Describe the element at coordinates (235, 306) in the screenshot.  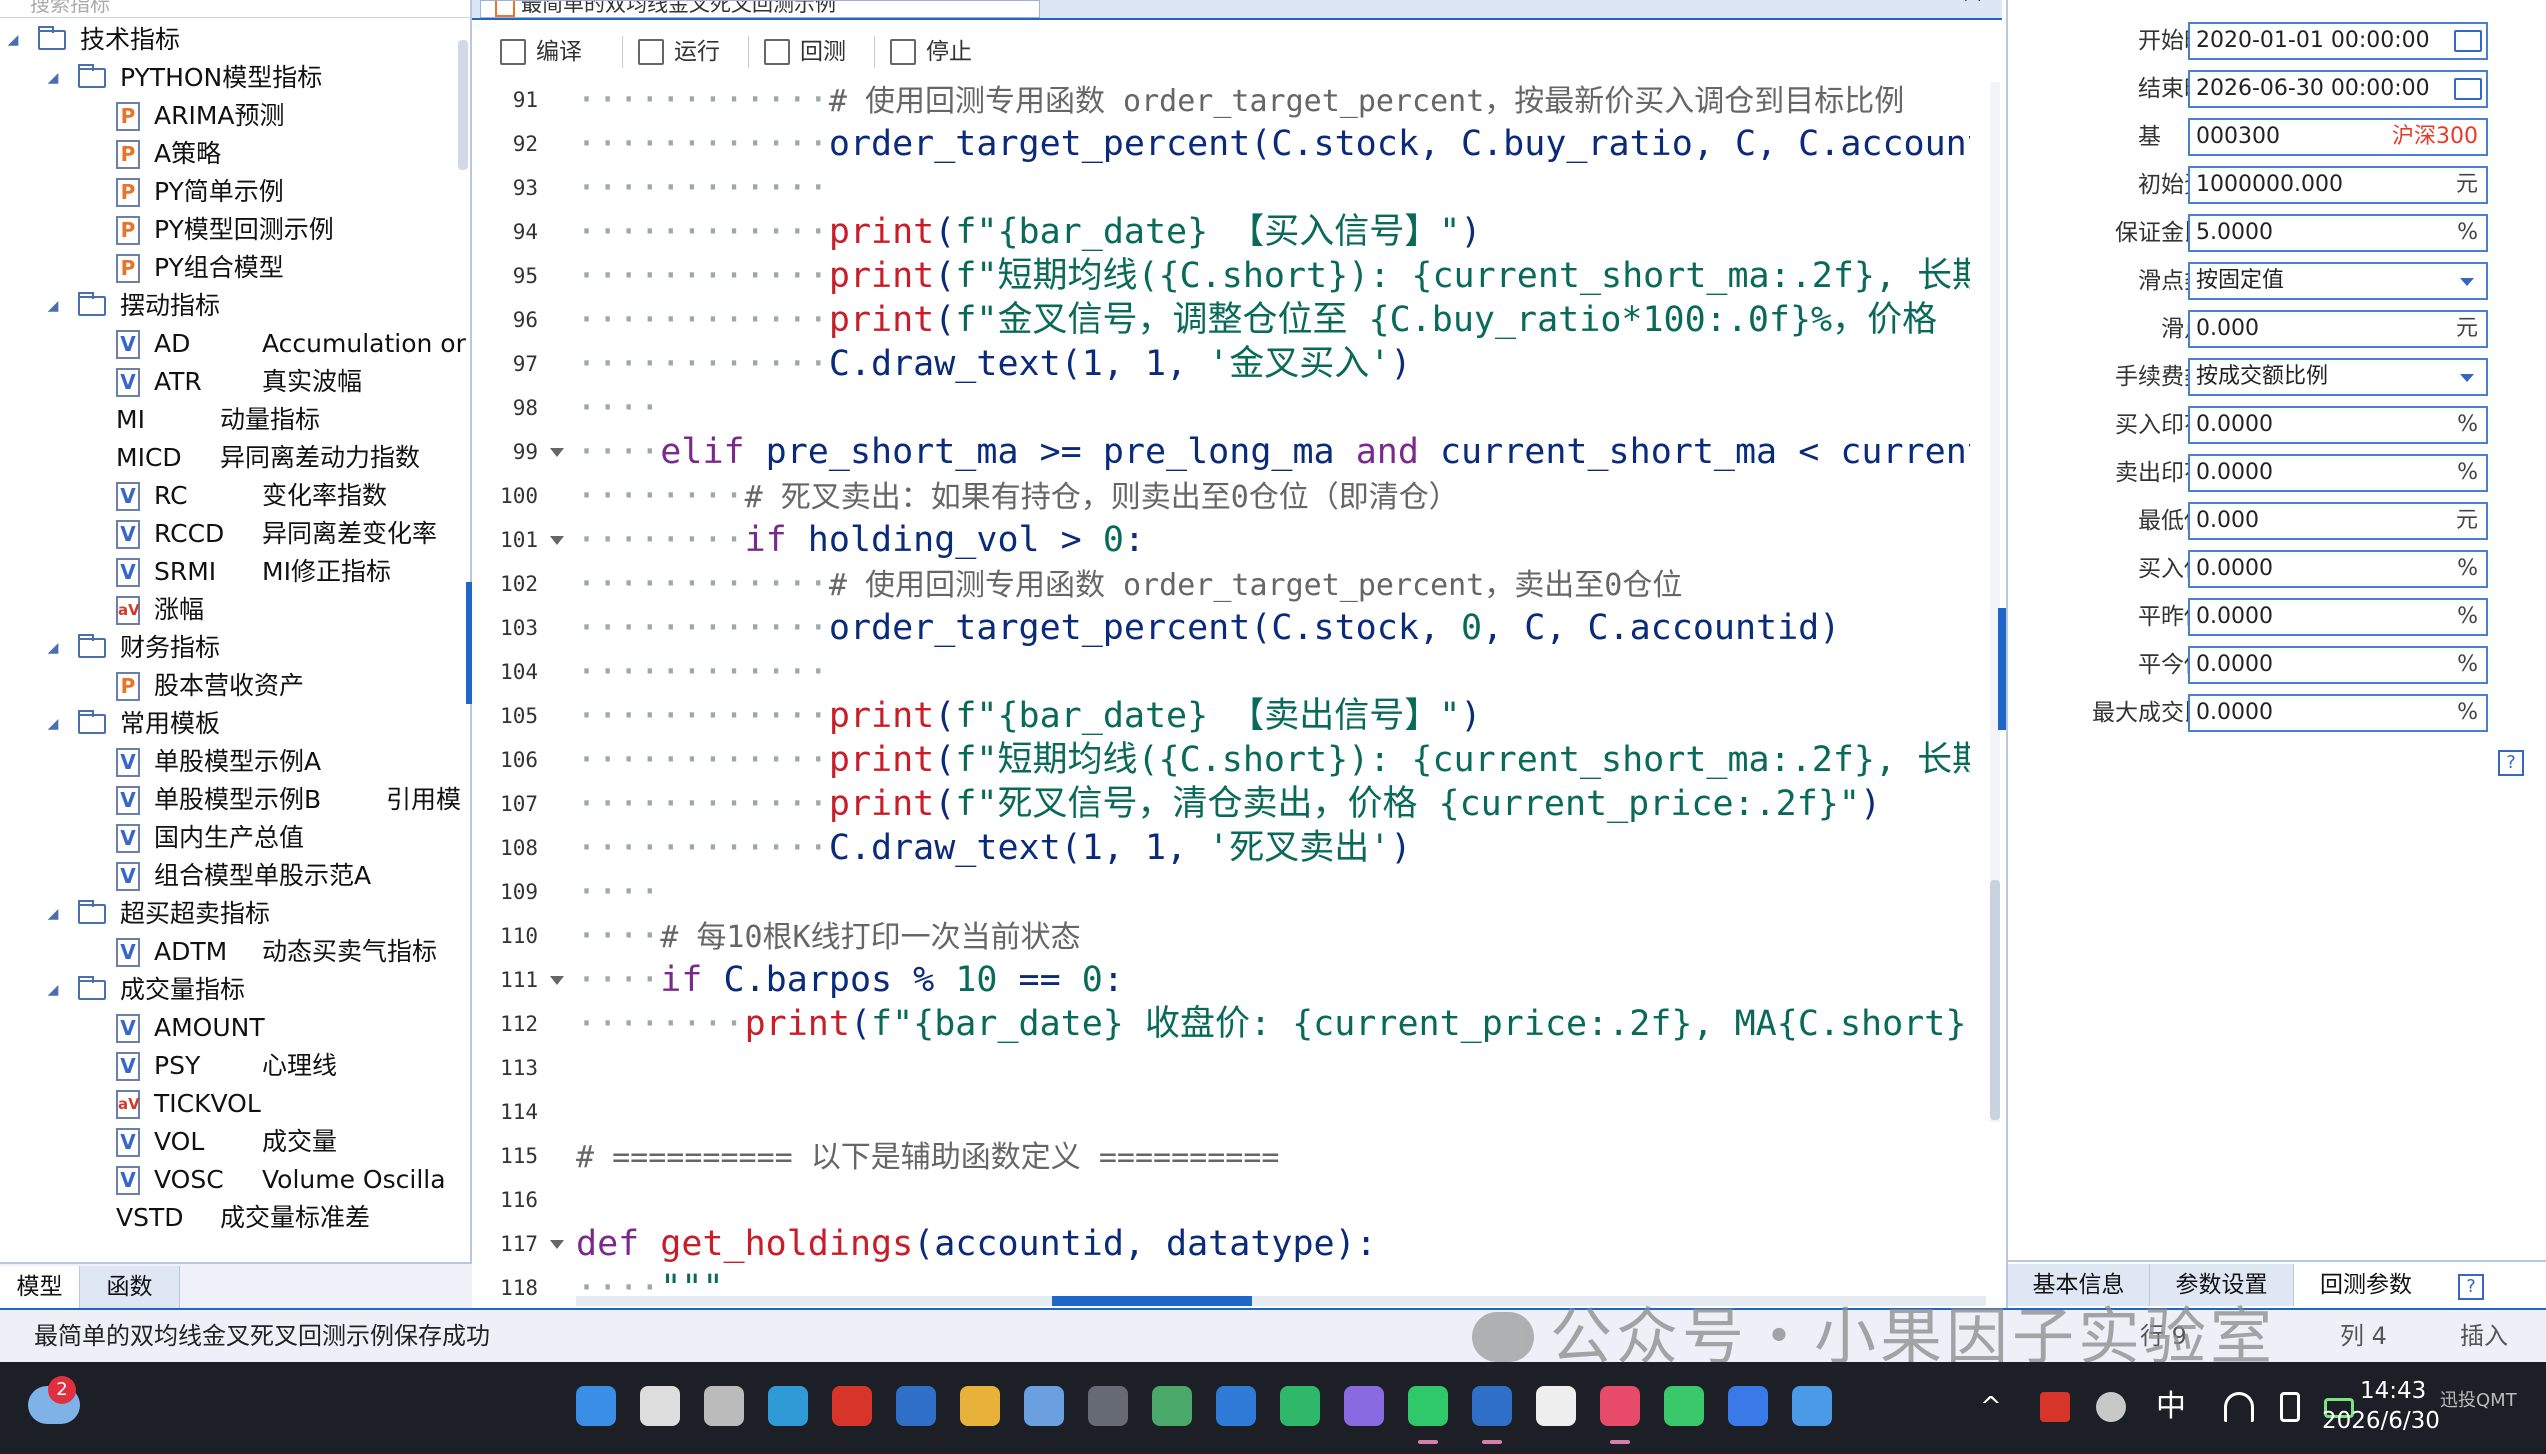
I see `tree-folder: ◢ 摆动指标` at that location.